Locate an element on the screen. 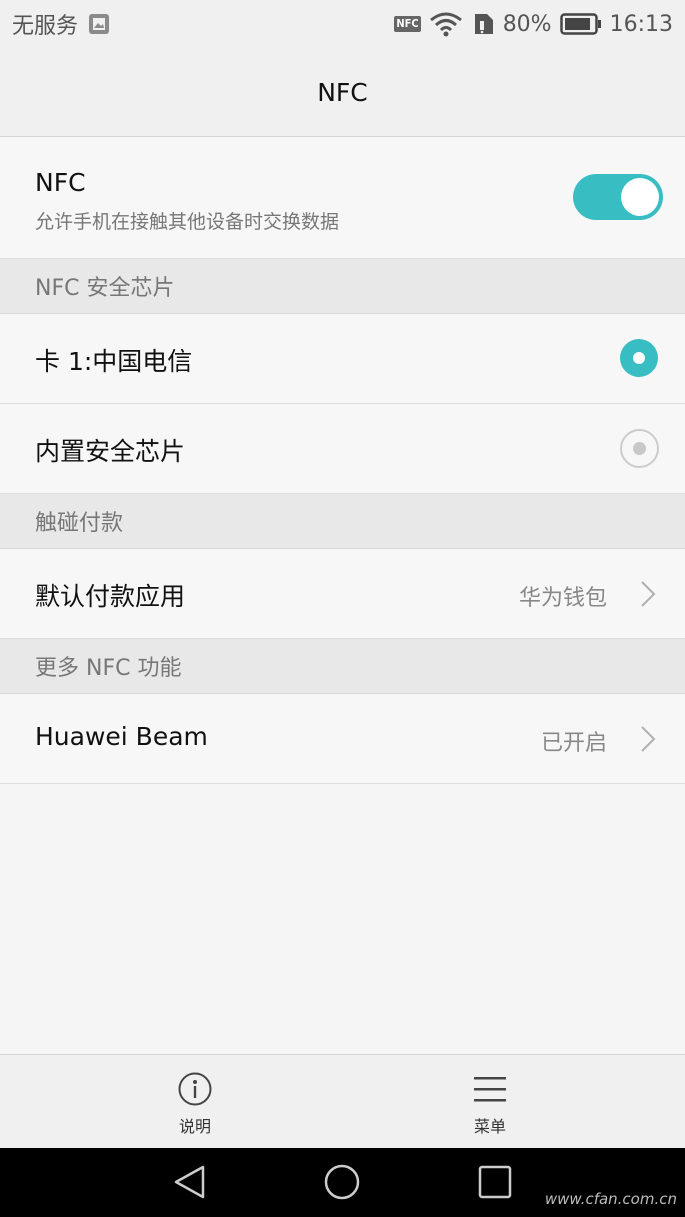 This screenshot has width=685, height=1217. title-bar: NFC is located at coordinates (342, 92).